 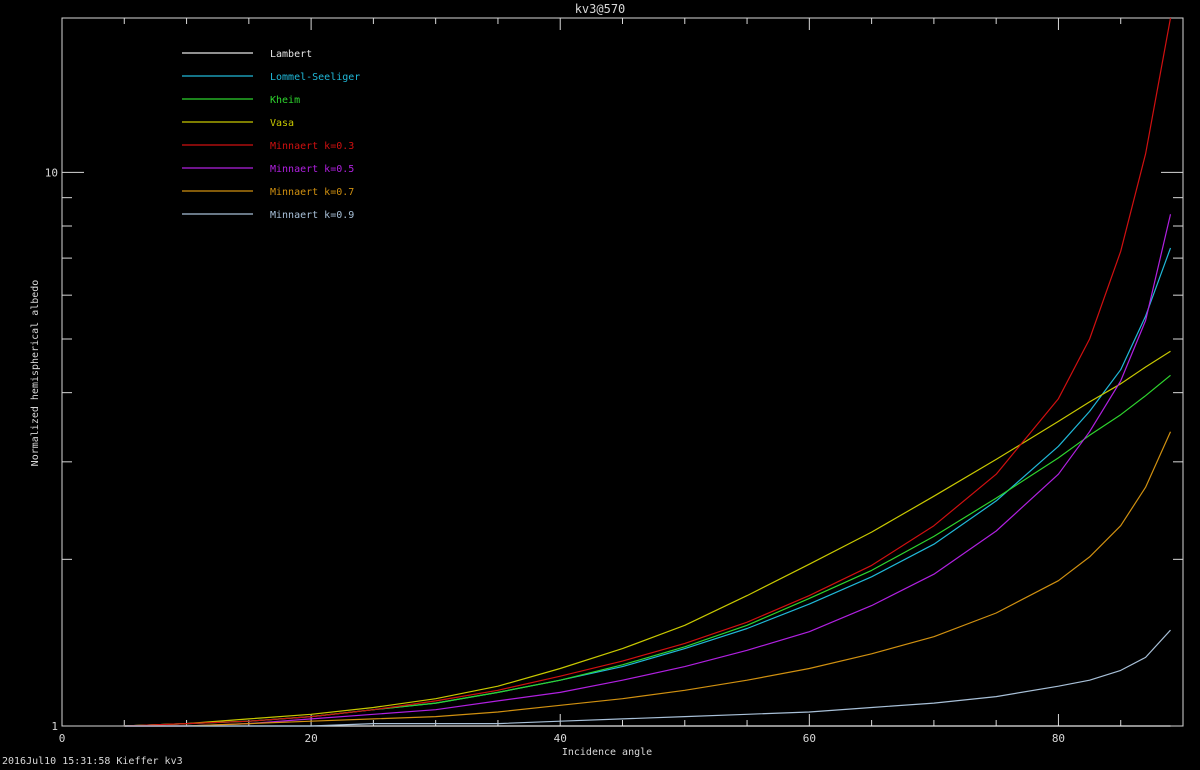 What do you see at coordinates (600, 9) in the screenshot?
I see `chart-title: kv3@570` at bounding box center [600, 9].